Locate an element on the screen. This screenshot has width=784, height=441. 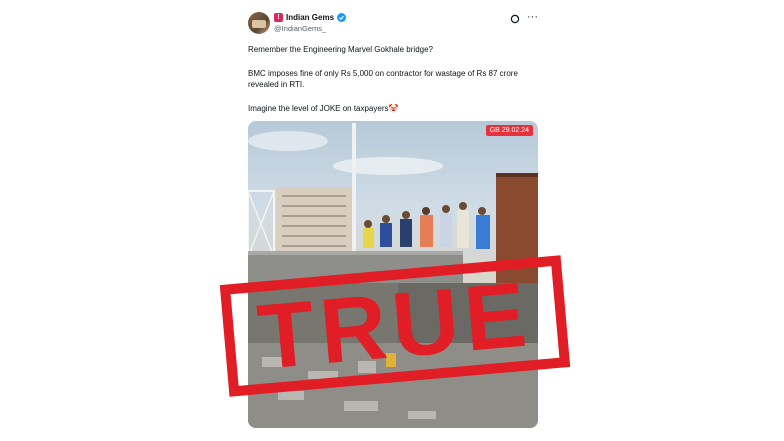
verified-badge-icon is located at coordinates (342, 17).